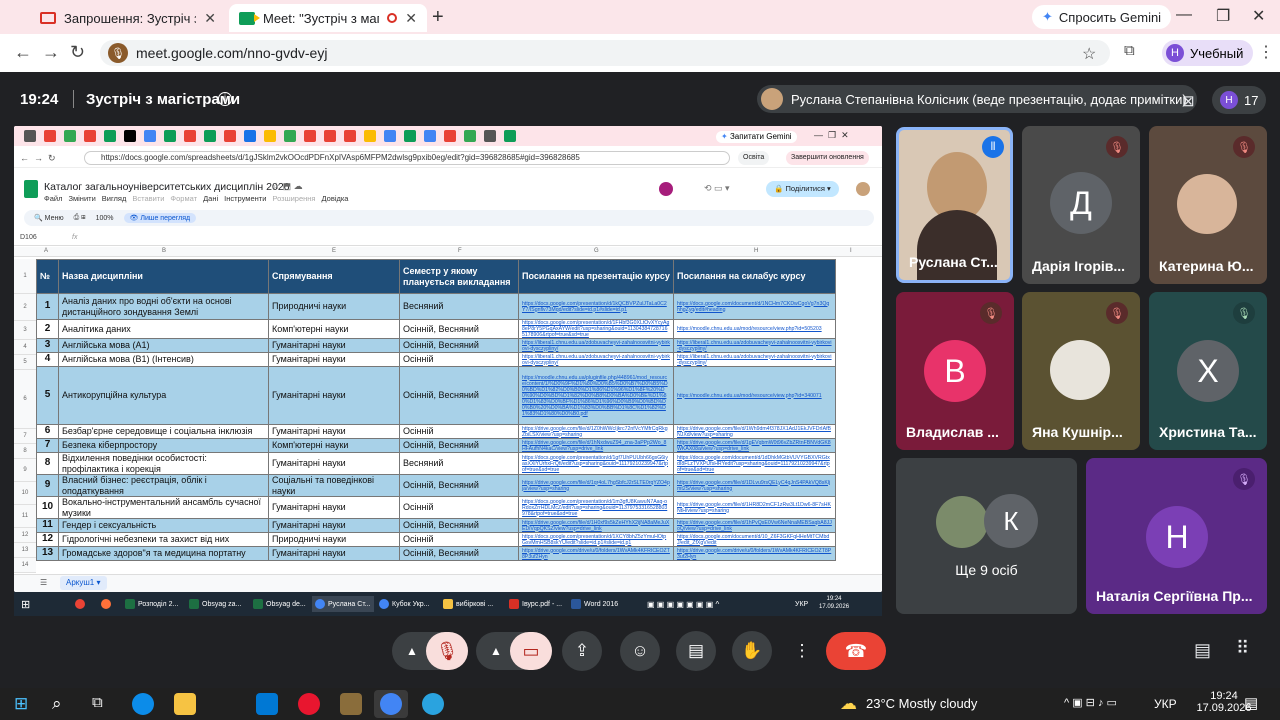  What do you see at coordinates (194, 604) in the screenshot?
I see `excel-icon` at bounding box center [194, 604].